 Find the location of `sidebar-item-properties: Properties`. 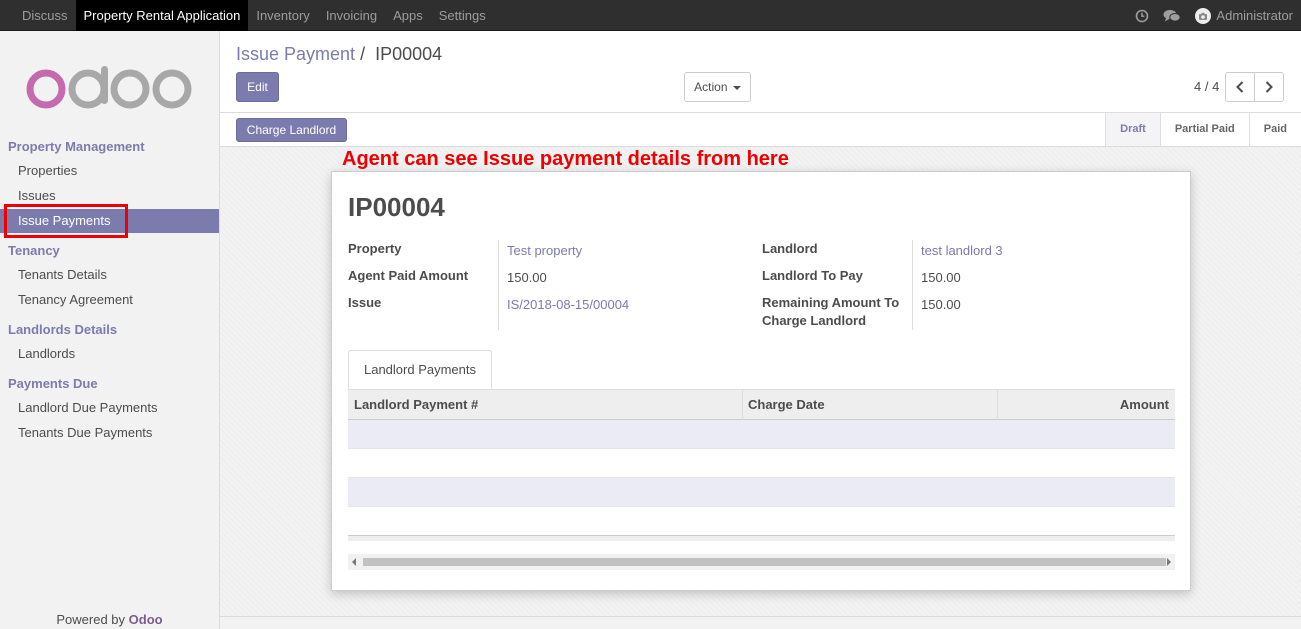

sidebar-item-properties: Properties is located at coordinates (109, 171).